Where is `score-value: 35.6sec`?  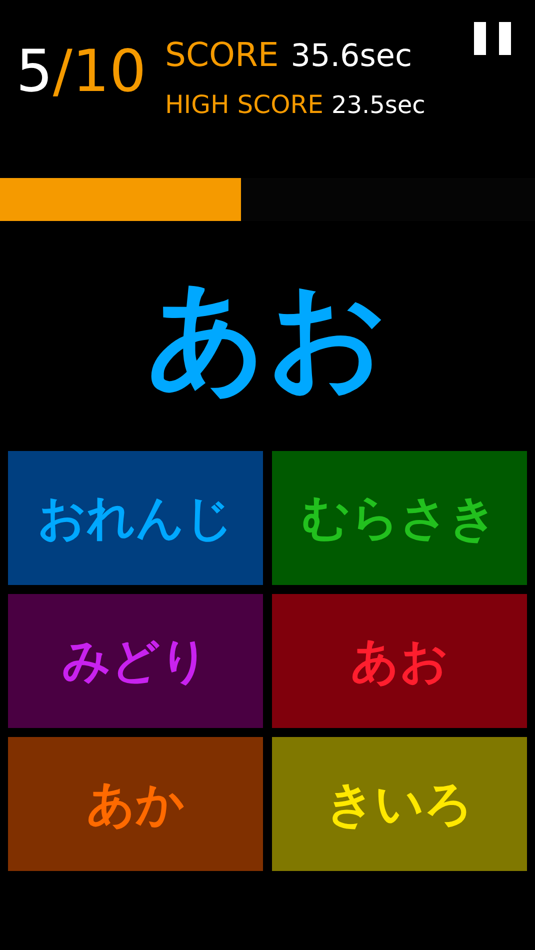 score-value: 35.6sec is located at coordinates (351, 56).